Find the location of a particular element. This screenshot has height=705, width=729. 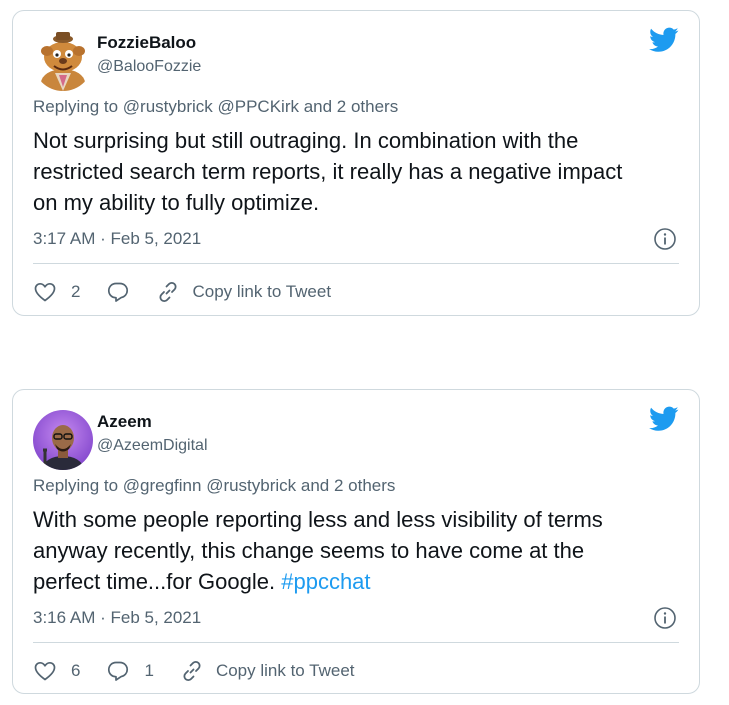

like-button: 6 is located at coordinates (56, 671).